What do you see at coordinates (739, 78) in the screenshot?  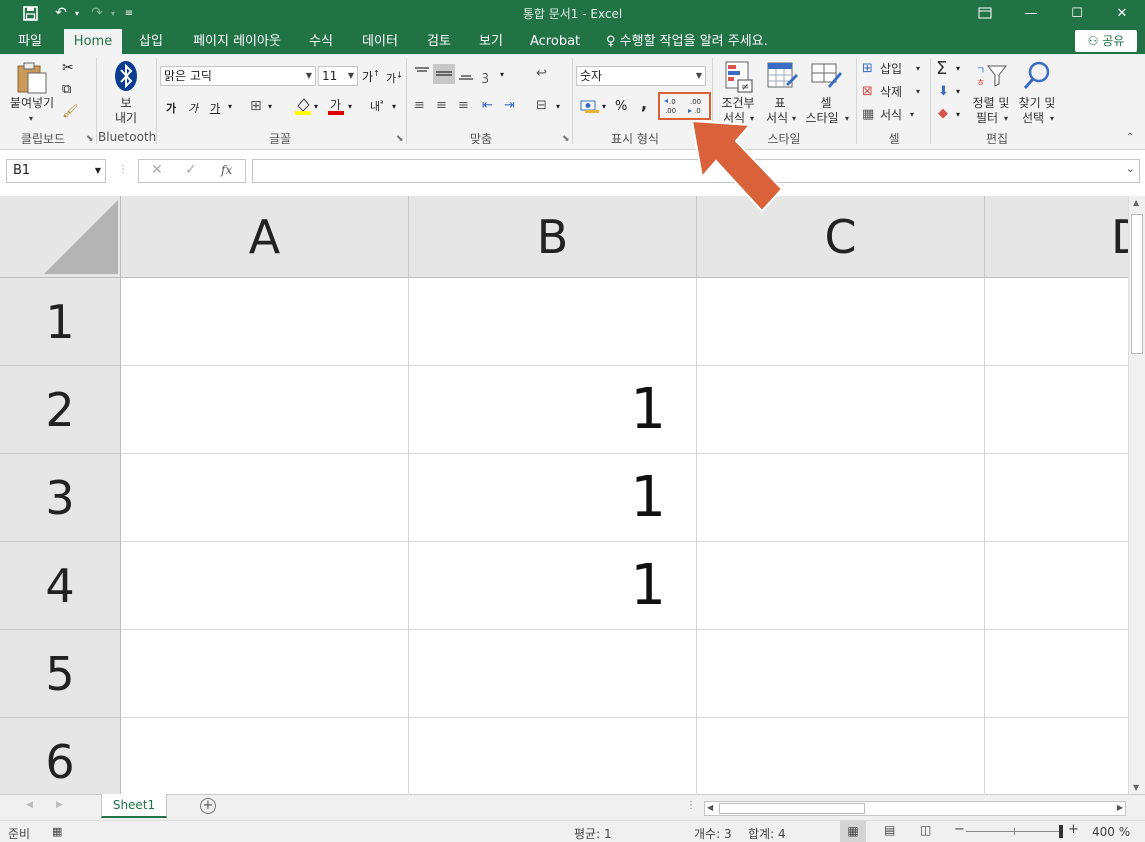 I see `conditional-formatting-icon: ≠` at bounding box center [739, 78].